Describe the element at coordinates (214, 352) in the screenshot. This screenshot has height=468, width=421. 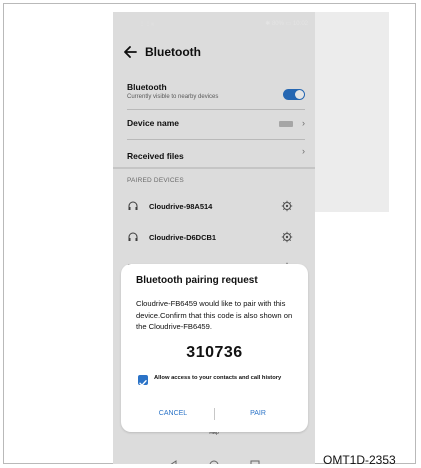
I see `pairing-code: 310736` at that location.